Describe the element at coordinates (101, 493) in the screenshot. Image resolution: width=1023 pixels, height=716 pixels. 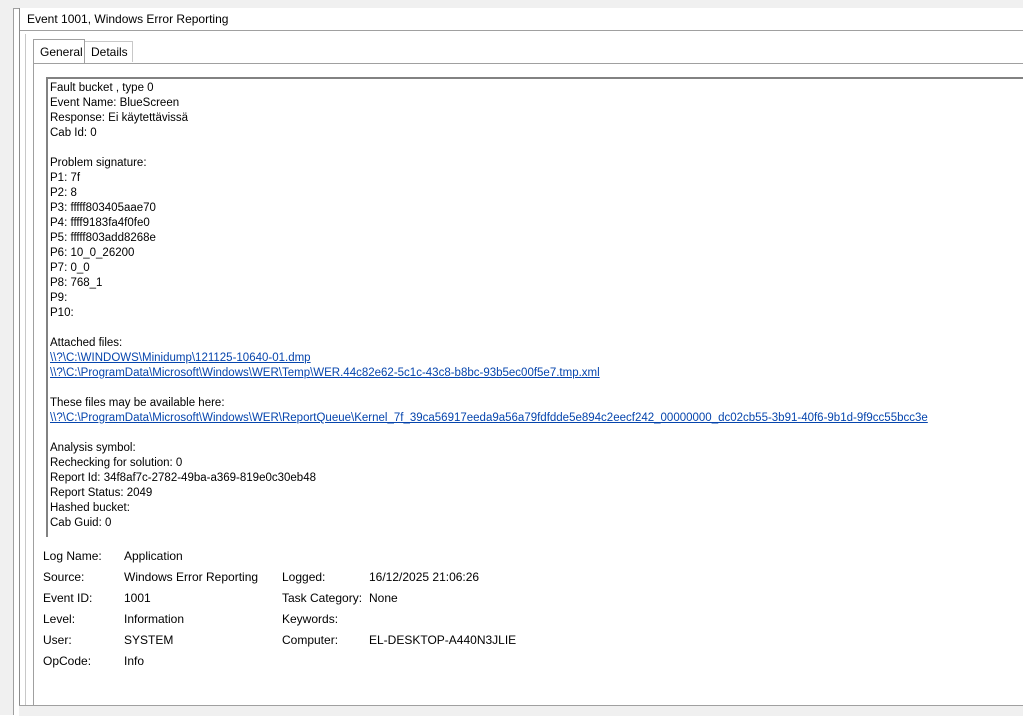
I see `description-line: Report Status: 2049` at that location.